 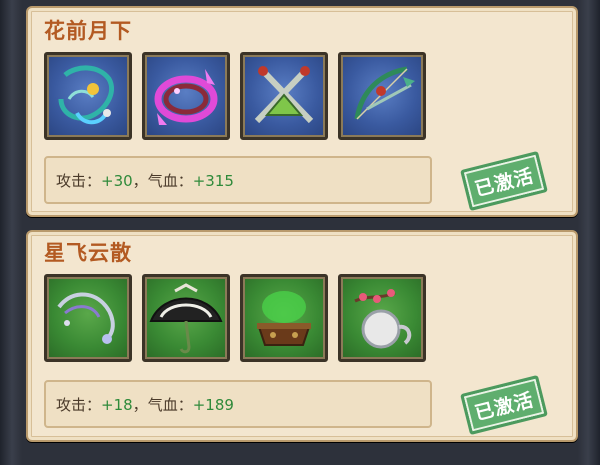 I want to click on set-bonus-stats: 攻击：+18，气血：+189, so click(x=145, y=404).